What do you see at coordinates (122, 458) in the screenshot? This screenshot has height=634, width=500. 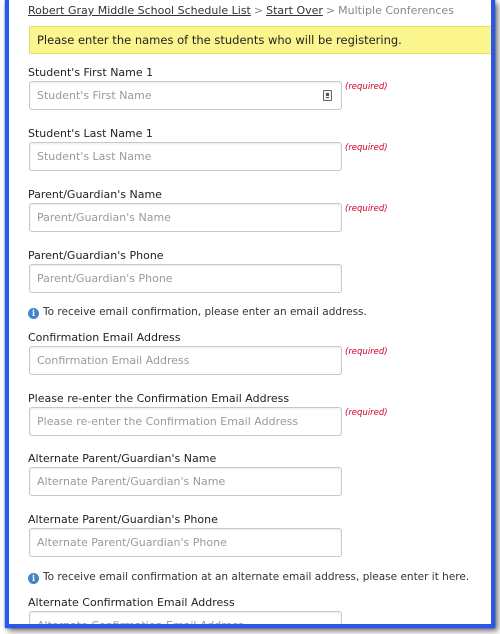 I see `alt-parent-name-label: Alternate Parent/Guardian's Name` at bounding box center [122, 458].